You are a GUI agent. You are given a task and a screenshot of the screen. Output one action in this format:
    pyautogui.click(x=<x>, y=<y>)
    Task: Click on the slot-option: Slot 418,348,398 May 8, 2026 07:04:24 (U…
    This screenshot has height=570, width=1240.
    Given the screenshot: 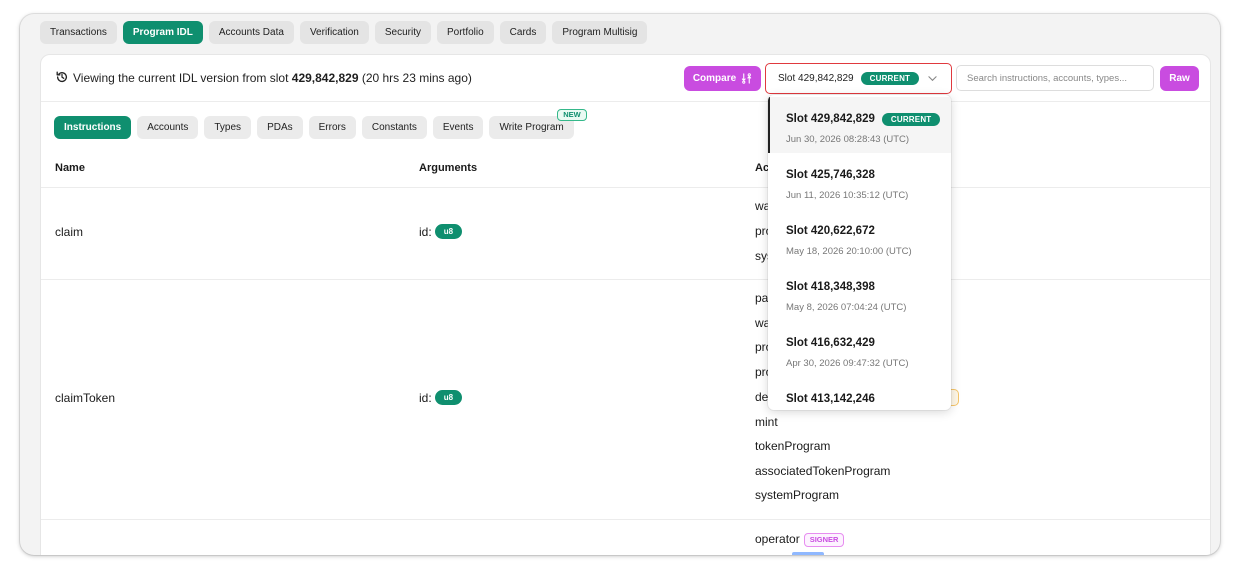 What is the action you would take?
    pyautogui.click(x=859, y=293)
    